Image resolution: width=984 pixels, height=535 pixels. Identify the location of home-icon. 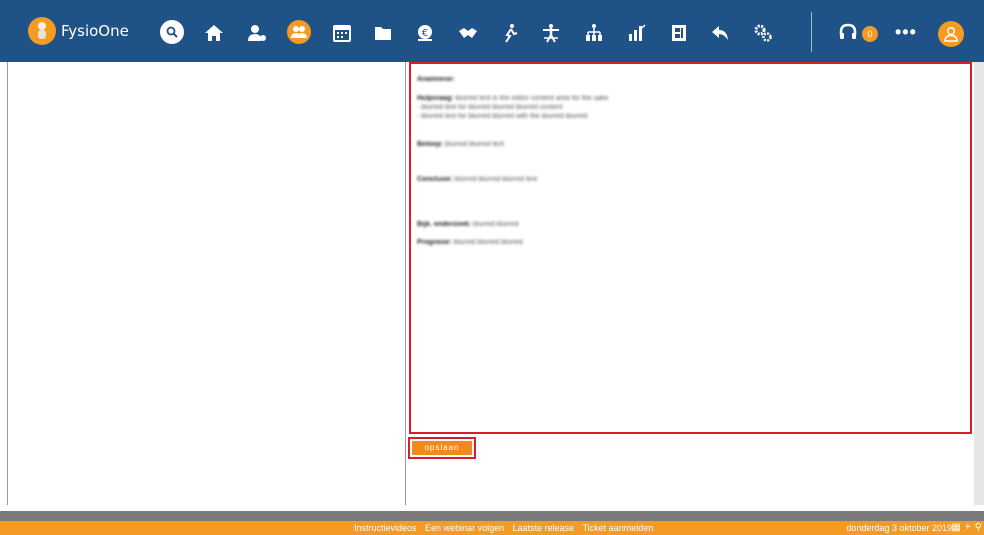
(214, 33).